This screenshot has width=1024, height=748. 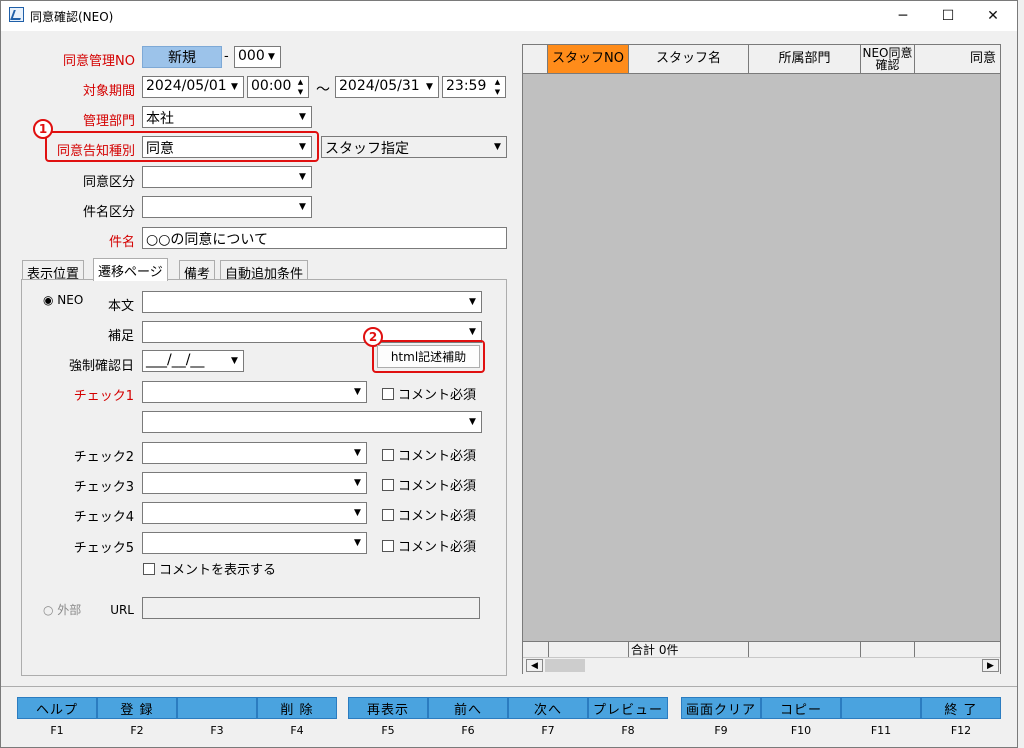 I want to click on mgmt-no-label: 同意管理NO, so click(x=99, y=61).